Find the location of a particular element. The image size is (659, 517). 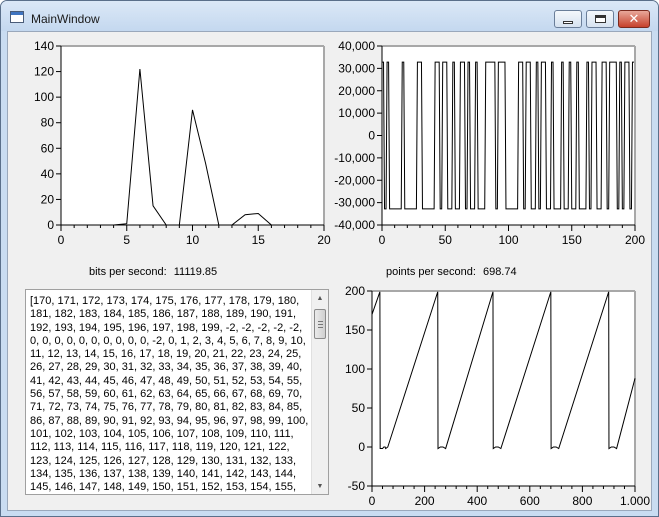

y-tick-label: -40,000 is located at coordinates (354, 225).